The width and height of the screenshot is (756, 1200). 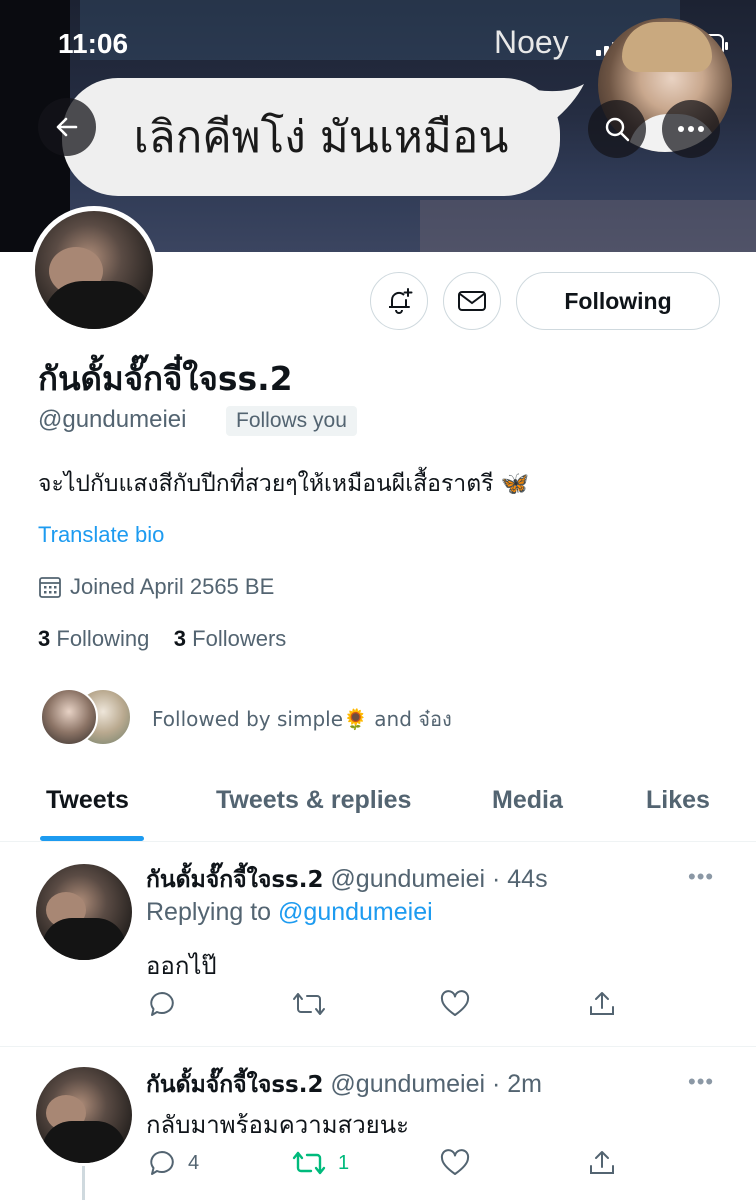 I want to click on profile-avatar, so click(x=94, y=270).